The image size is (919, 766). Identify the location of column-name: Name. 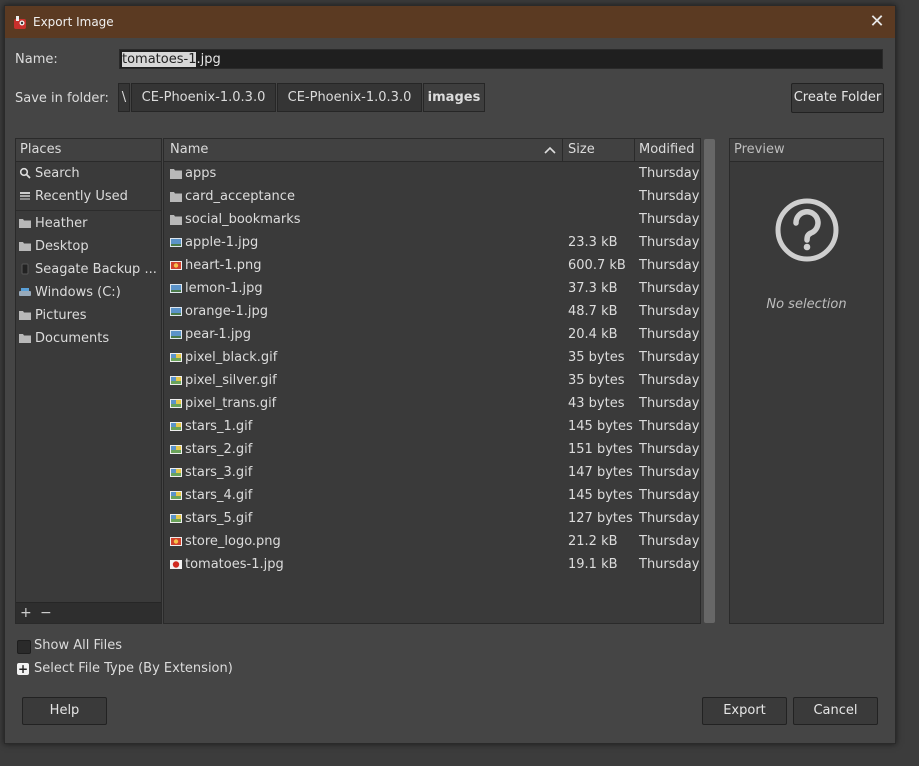
(189, 150).